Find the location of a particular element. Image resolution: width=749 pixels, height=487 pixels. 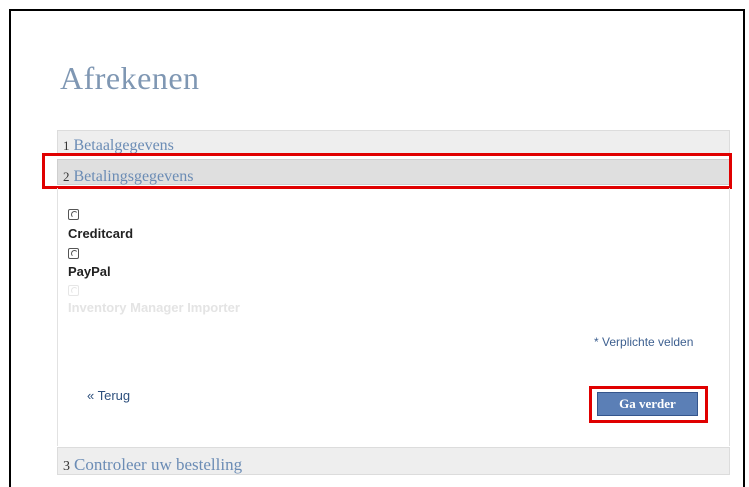

step-number: 1 is located at coordinates (66, 145).